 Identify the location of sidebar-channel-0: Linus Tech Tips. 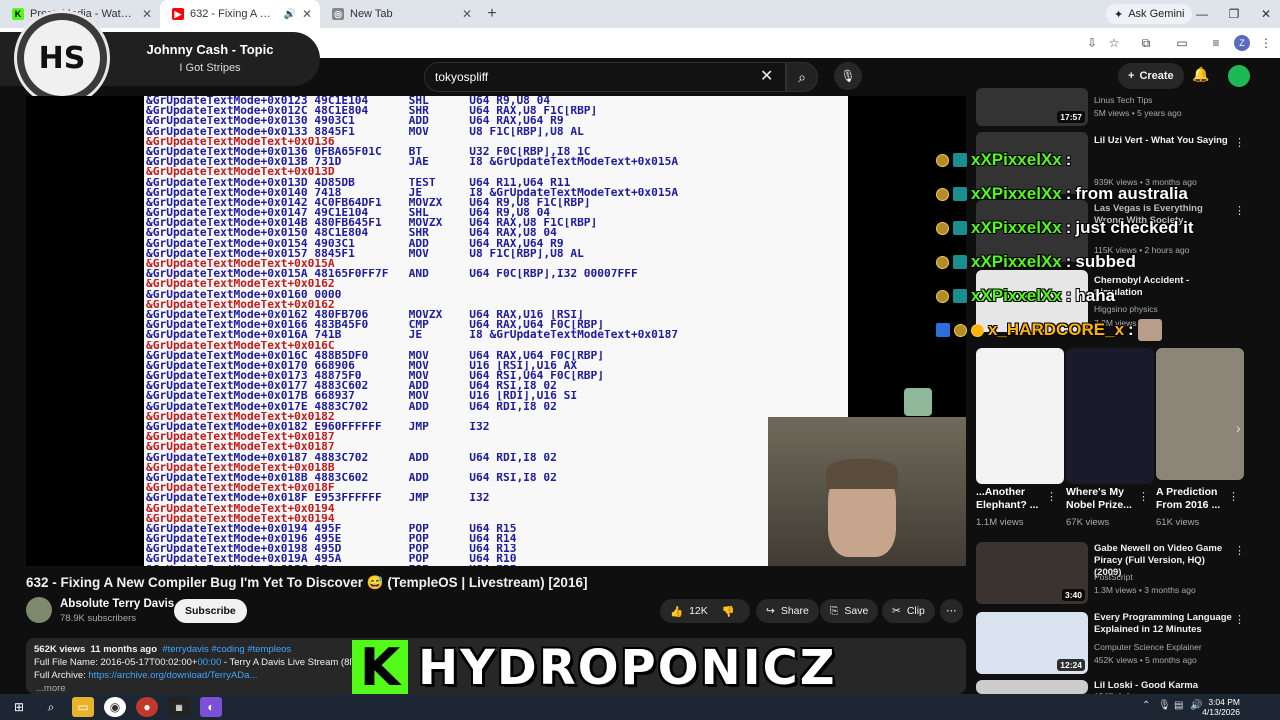
(1123, 100).